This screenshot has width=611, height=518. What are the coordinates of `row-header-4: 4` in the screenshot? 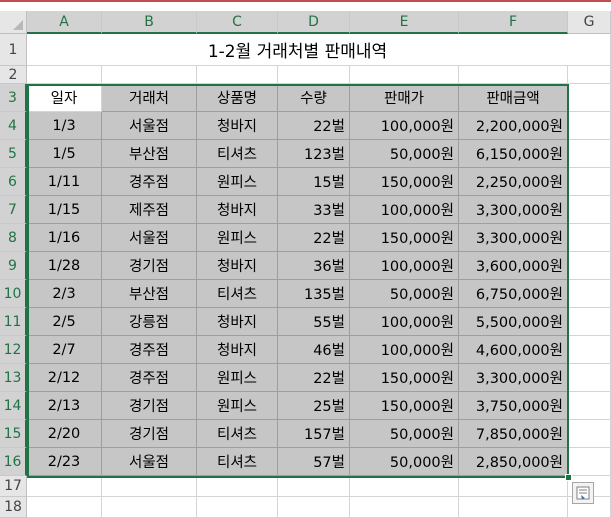 It's located at (13, 126).